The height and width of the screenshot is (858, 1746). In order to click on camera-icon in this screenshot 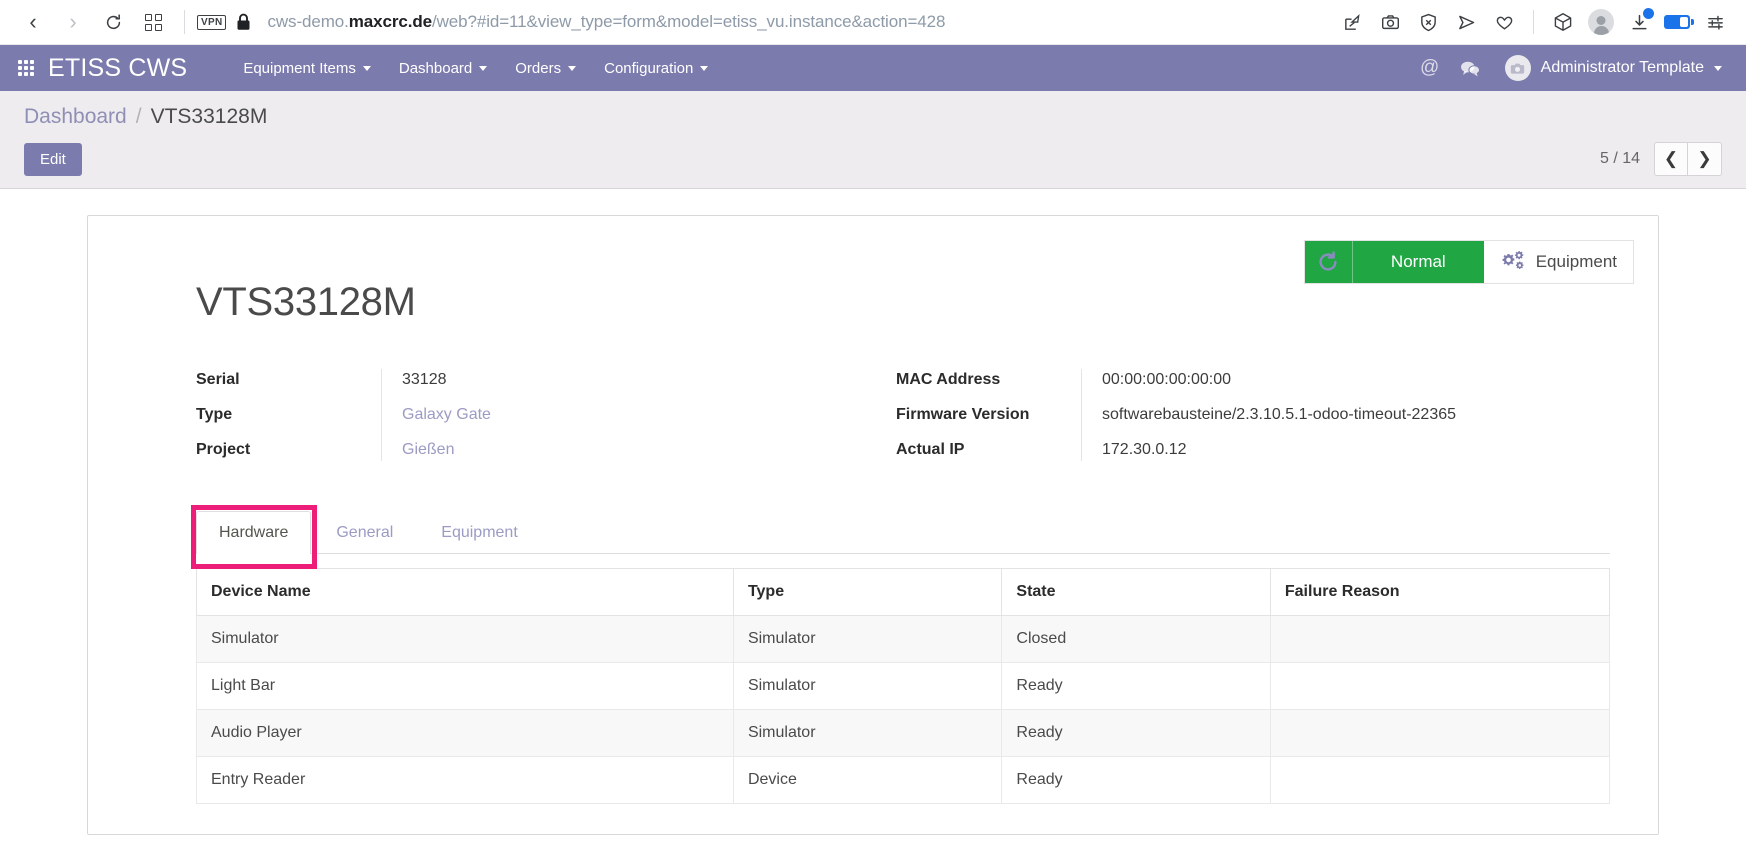, I will do `click(1390, 22)`.